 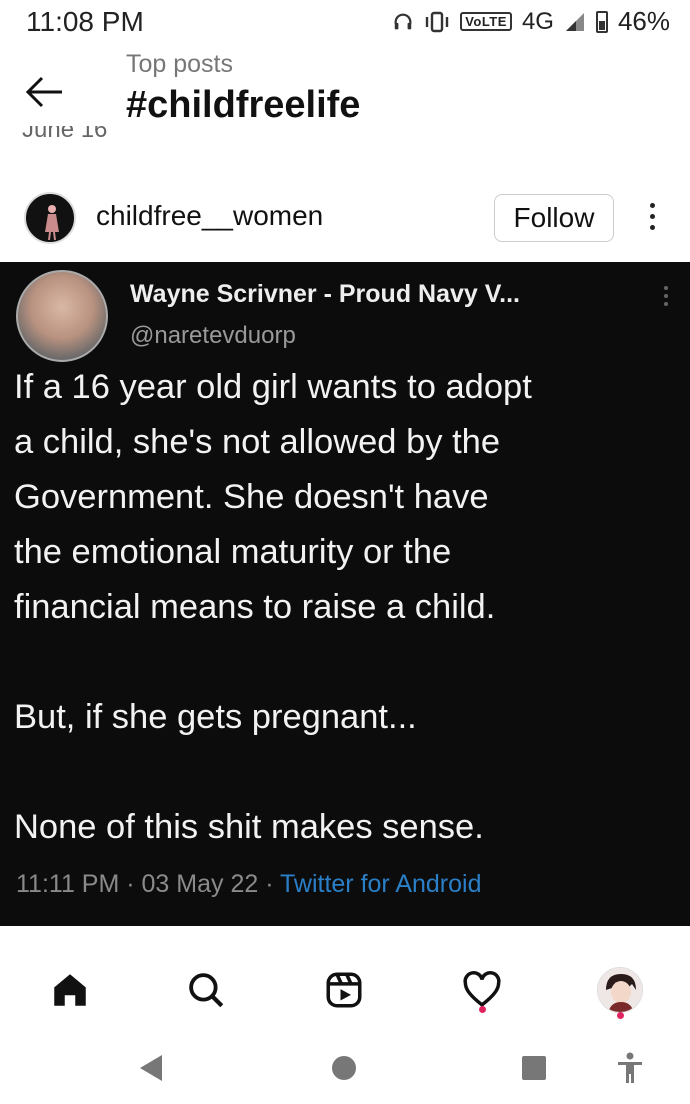 I want to click on battery-icon, so click(x=601, y=21).